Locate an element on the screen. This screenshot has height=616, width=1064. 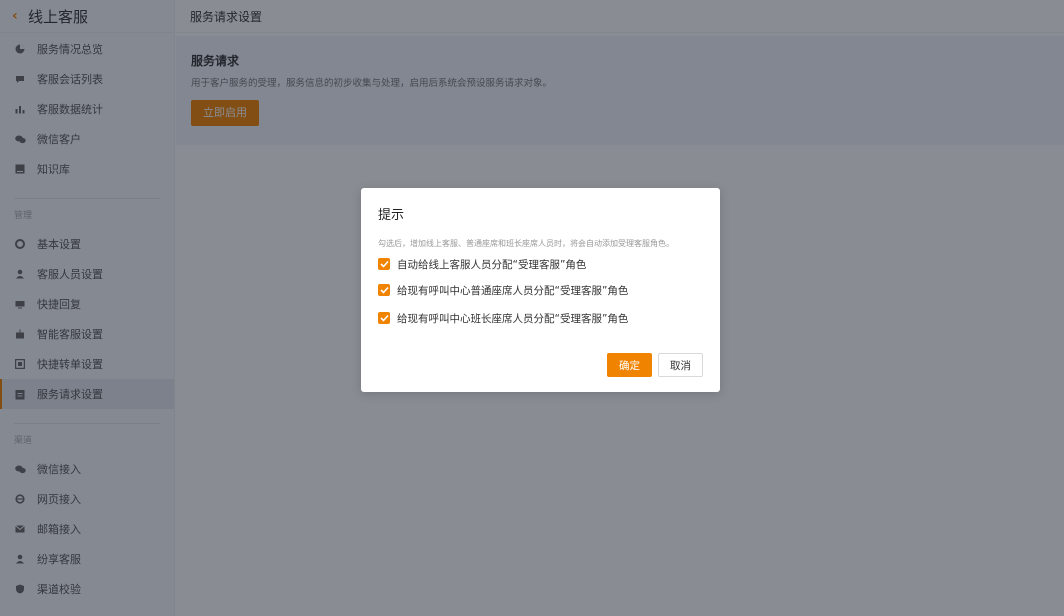
option-assign-leader-seat: 给现有呼叫中心班长座席人员分配“受理客服”角色 is located at coordinates (540, 318).